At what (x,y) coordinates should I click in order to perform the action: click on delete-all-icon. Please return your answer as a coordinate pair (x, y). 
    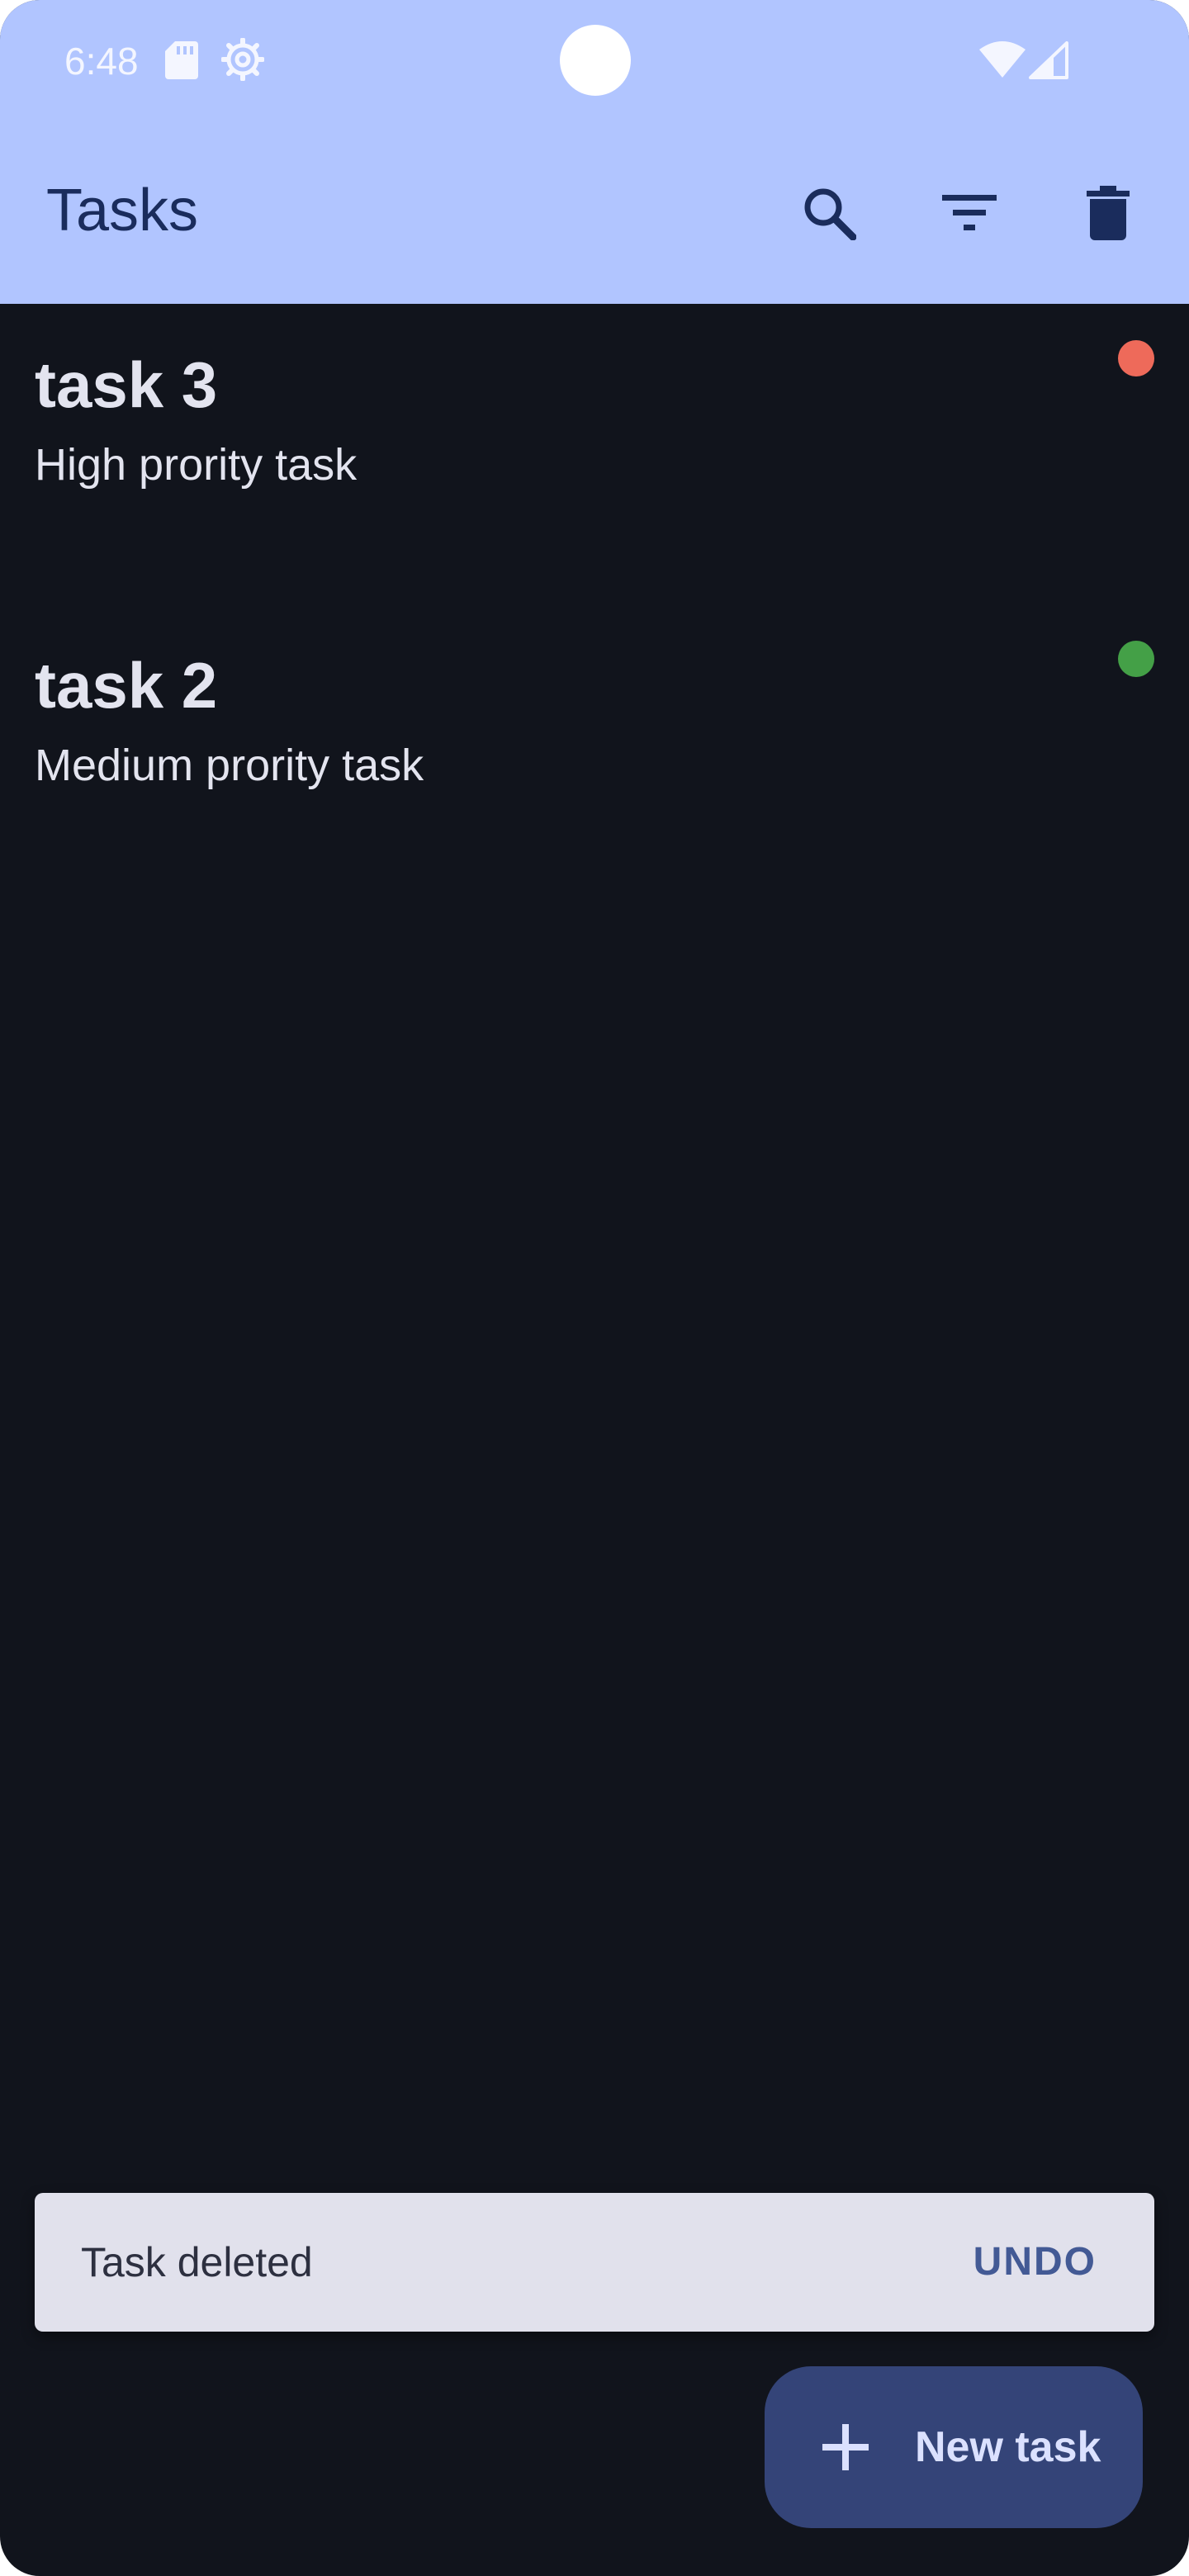
    Looking at the image, I should click on (1108, 213).